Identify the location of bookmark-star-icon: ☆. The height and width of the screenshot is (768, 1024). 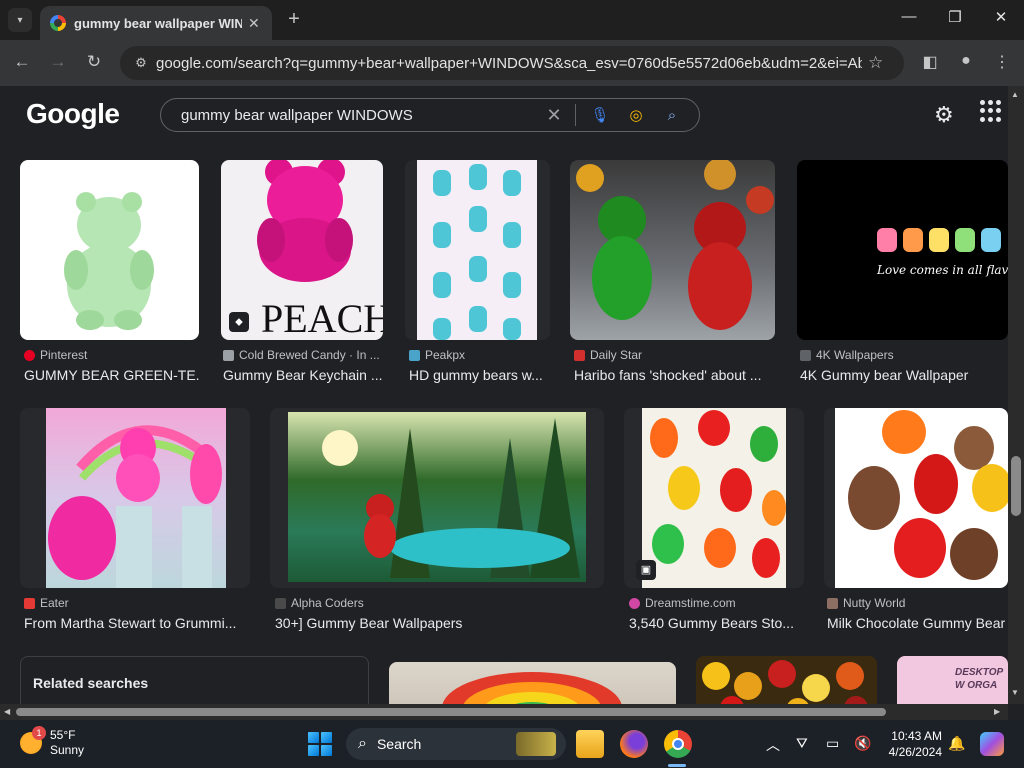
(875, 63).